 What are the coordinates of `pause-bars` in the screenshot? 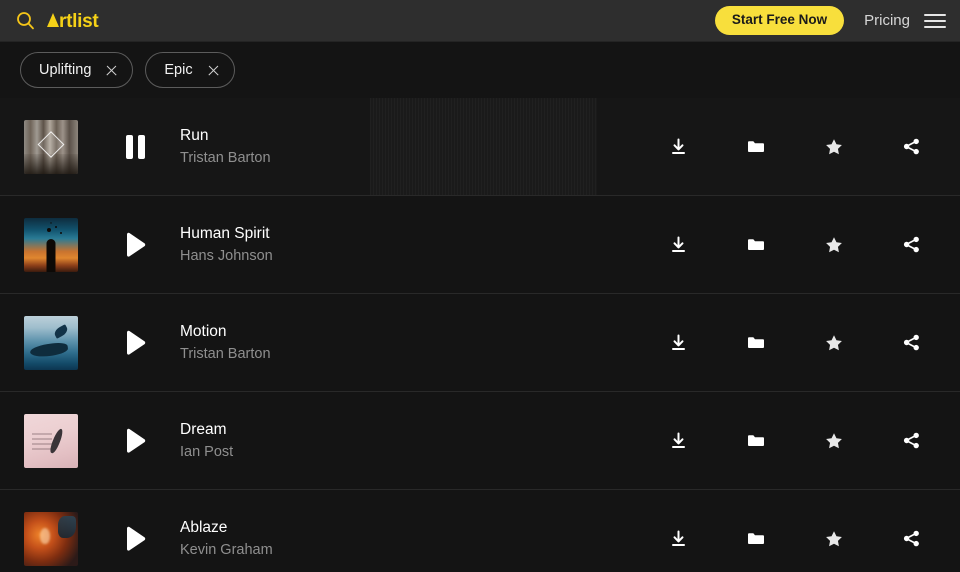 It's located at (135, 146).